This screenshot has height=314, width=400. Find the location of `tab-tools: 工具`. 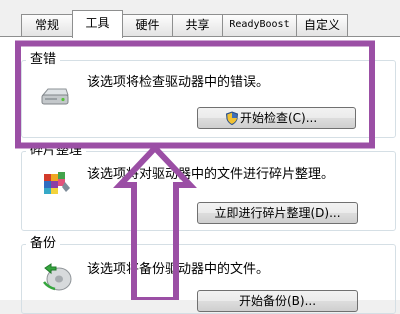

tab-tools: 工具 is located at coordinates (97, 24).